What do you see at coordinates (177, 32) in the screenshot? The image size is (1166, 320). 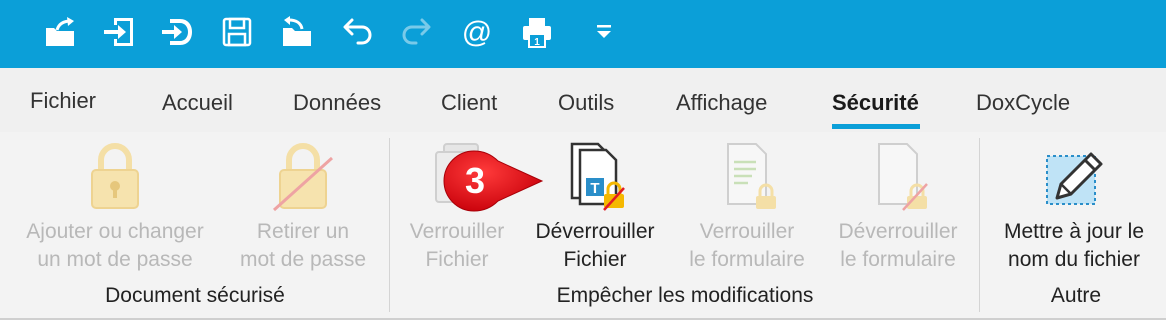 I see `checkin-icon` at bounding box center [177, 32].